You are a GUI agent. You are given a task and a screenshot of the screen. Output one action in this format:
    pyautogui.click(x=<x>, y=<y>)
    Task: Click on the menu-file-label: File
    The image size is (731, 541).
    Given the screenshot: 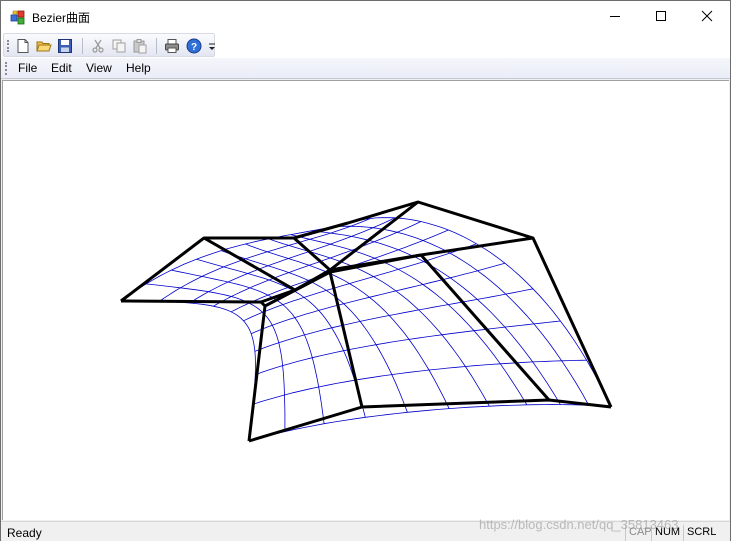 What is the action you would take?
    pyautogui.click(x=28, y=68)
    